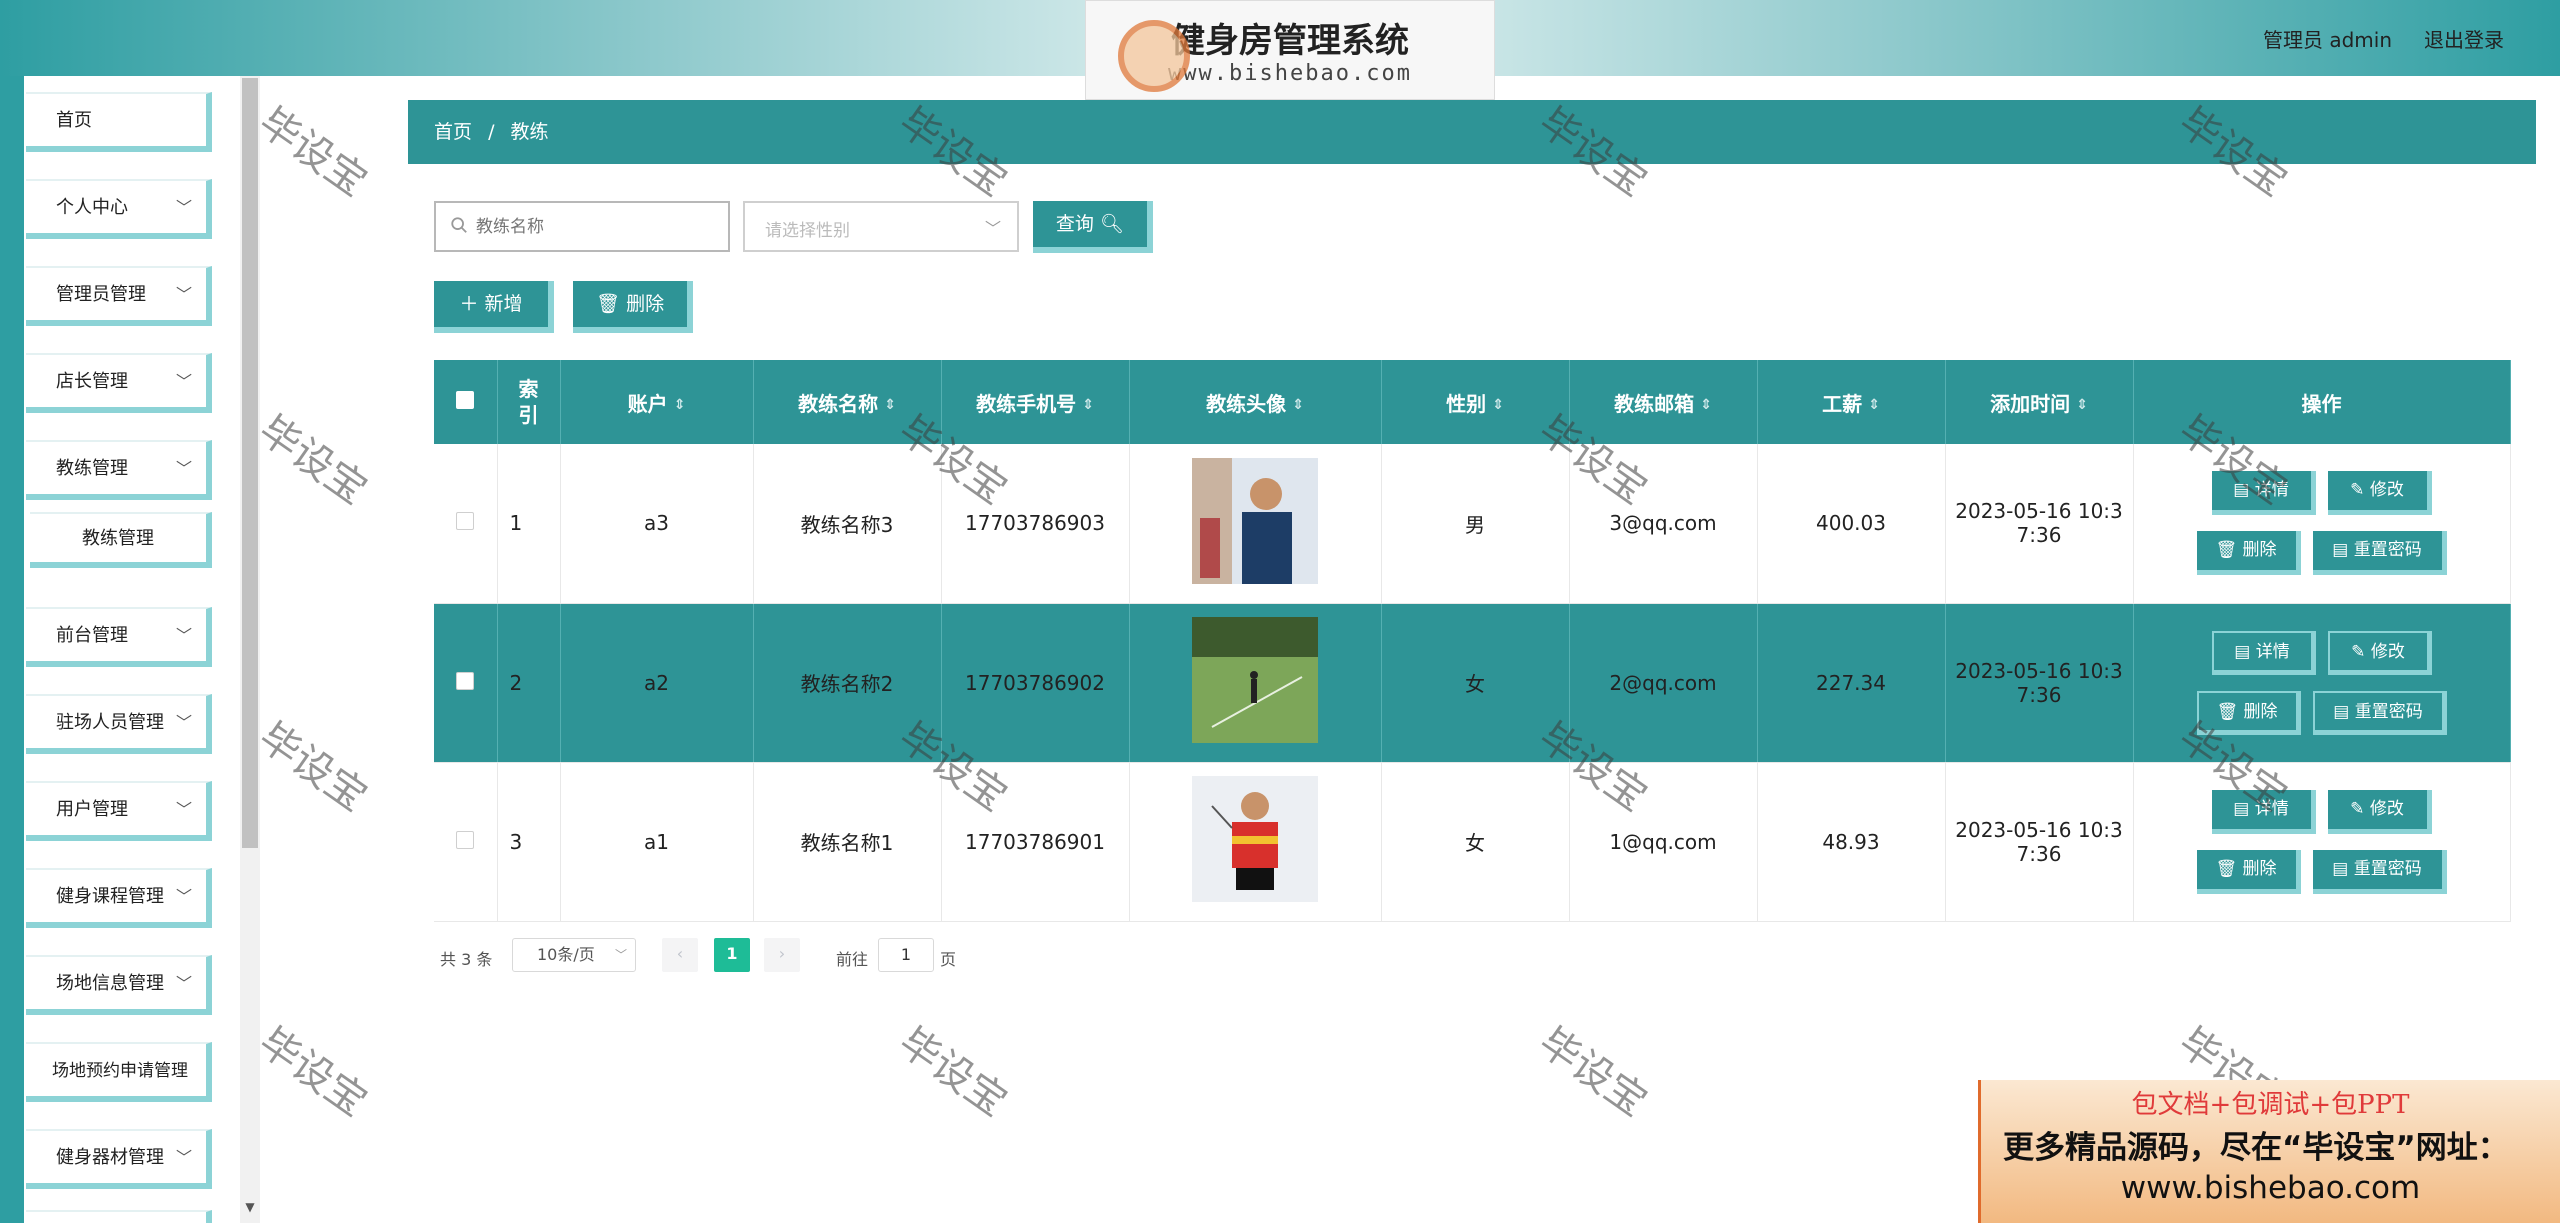 This screenshot has width=2560, height=1223. Describe the element at coordinates (1035, 524) in the screenshot. I see `cell-phone: 17703786903` at that location.